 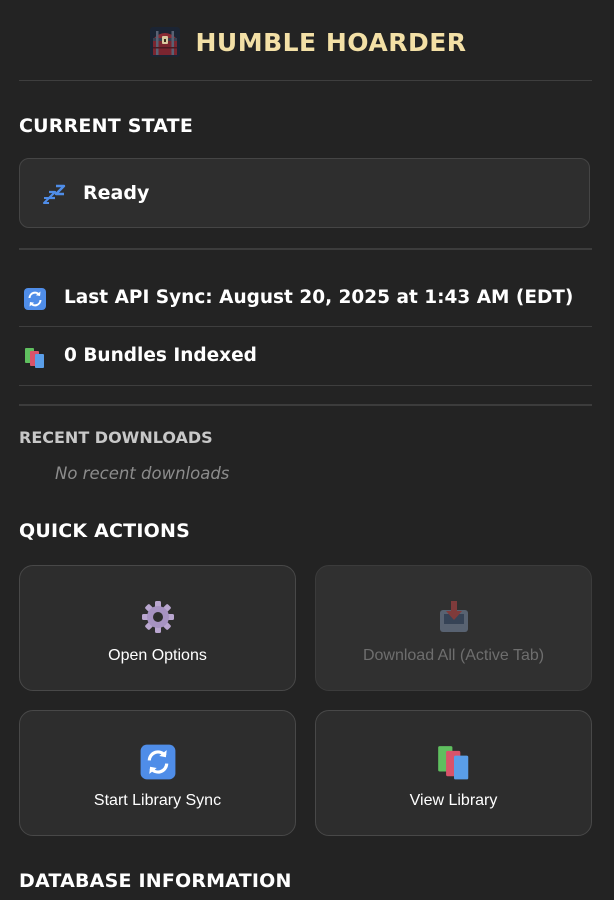 What do you see at coordinates (116, 437) in the screenshot?
I see `recent-downloads-heading: RECENT DOWNLOADS` at bounding box center [116, 437].